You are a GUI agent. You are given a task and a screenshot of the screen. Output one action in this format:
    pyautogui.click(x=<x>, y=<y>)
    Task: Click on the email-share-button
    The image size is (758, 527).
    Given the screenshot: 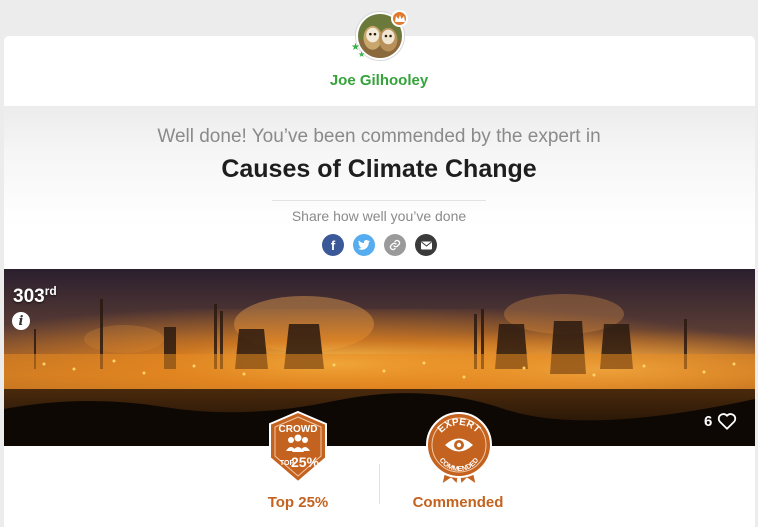 What is the action you would take?
    pyautogui.click(x=426, y=245)
    